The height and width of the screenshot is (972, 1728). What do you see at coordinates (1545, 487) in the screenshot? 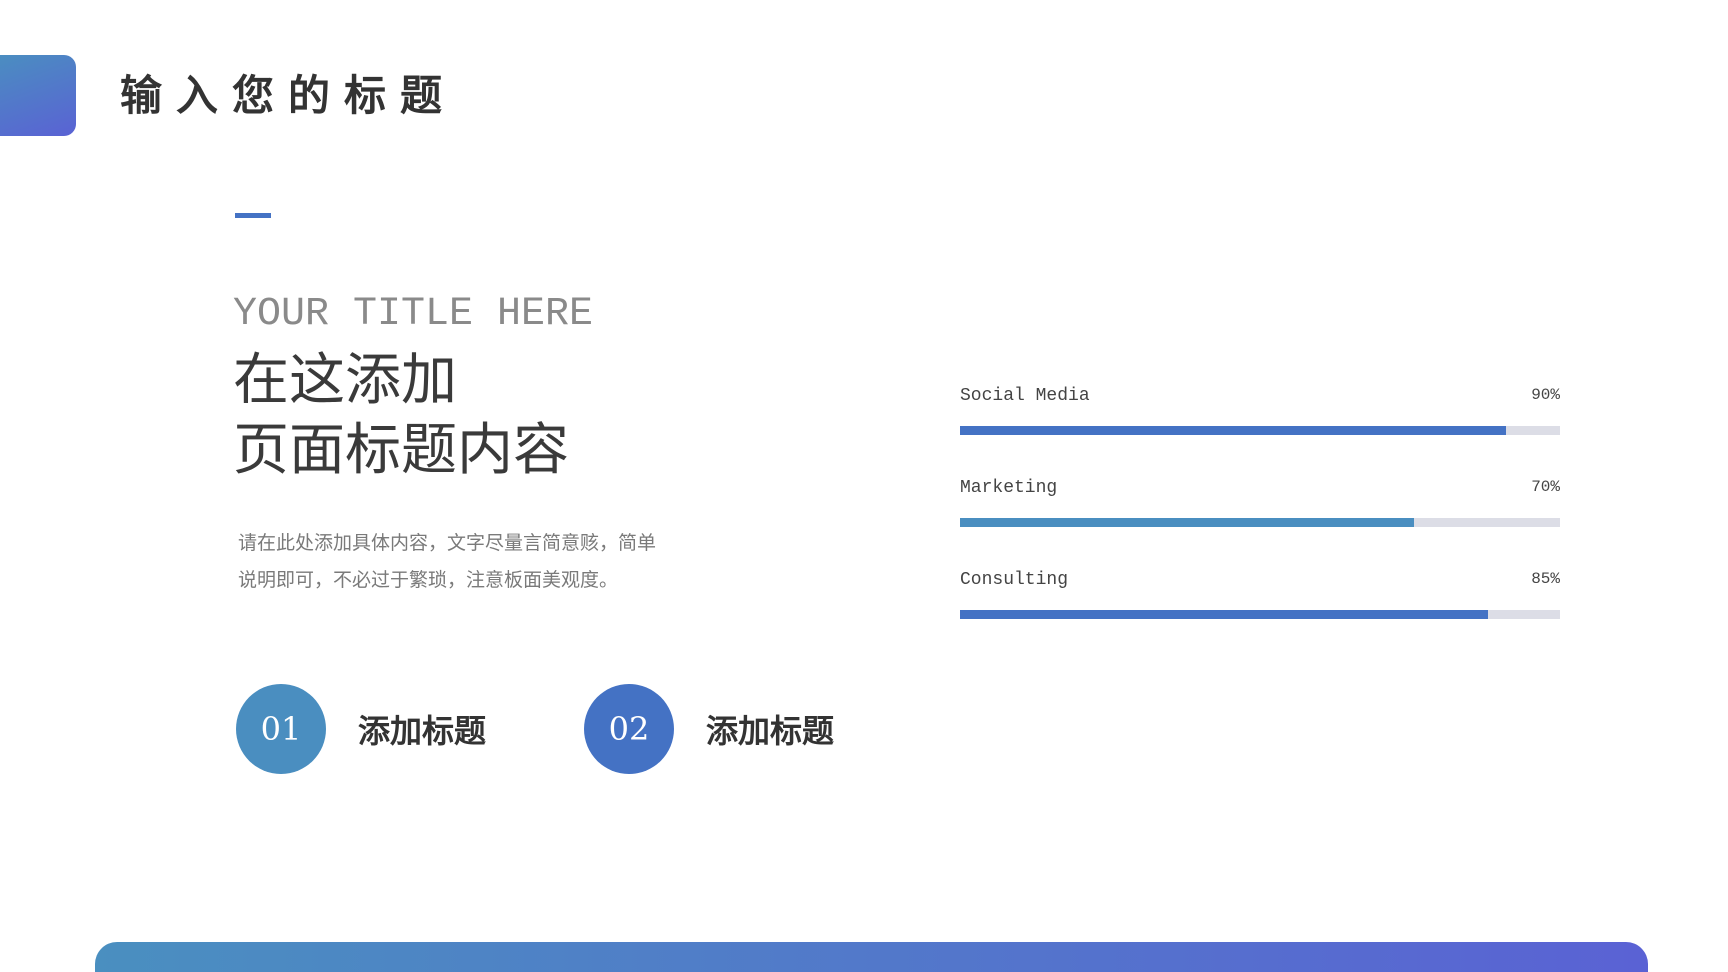
I see `progress-percent: 70%` at bounding box center [1545, 487].